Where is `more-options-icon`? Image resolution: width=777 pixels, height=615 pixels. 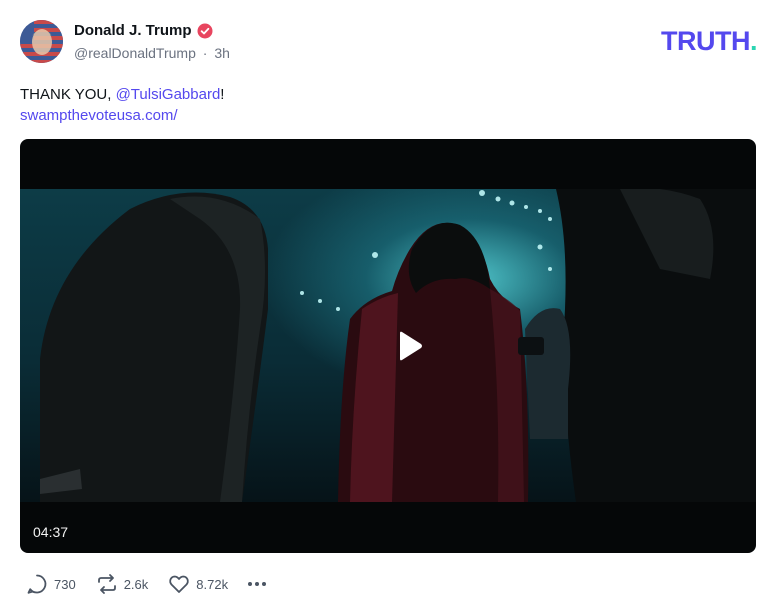
more-options-icon is located at coordinates (257, 584).